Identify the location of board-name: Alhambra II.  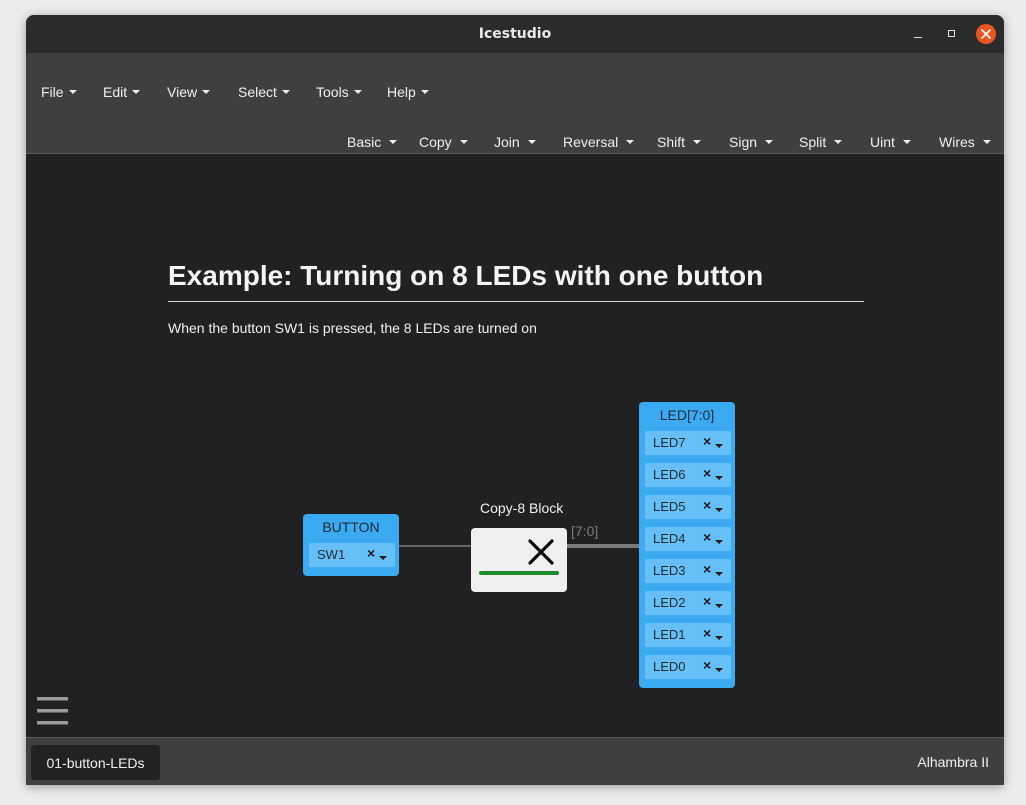
(953, 762).